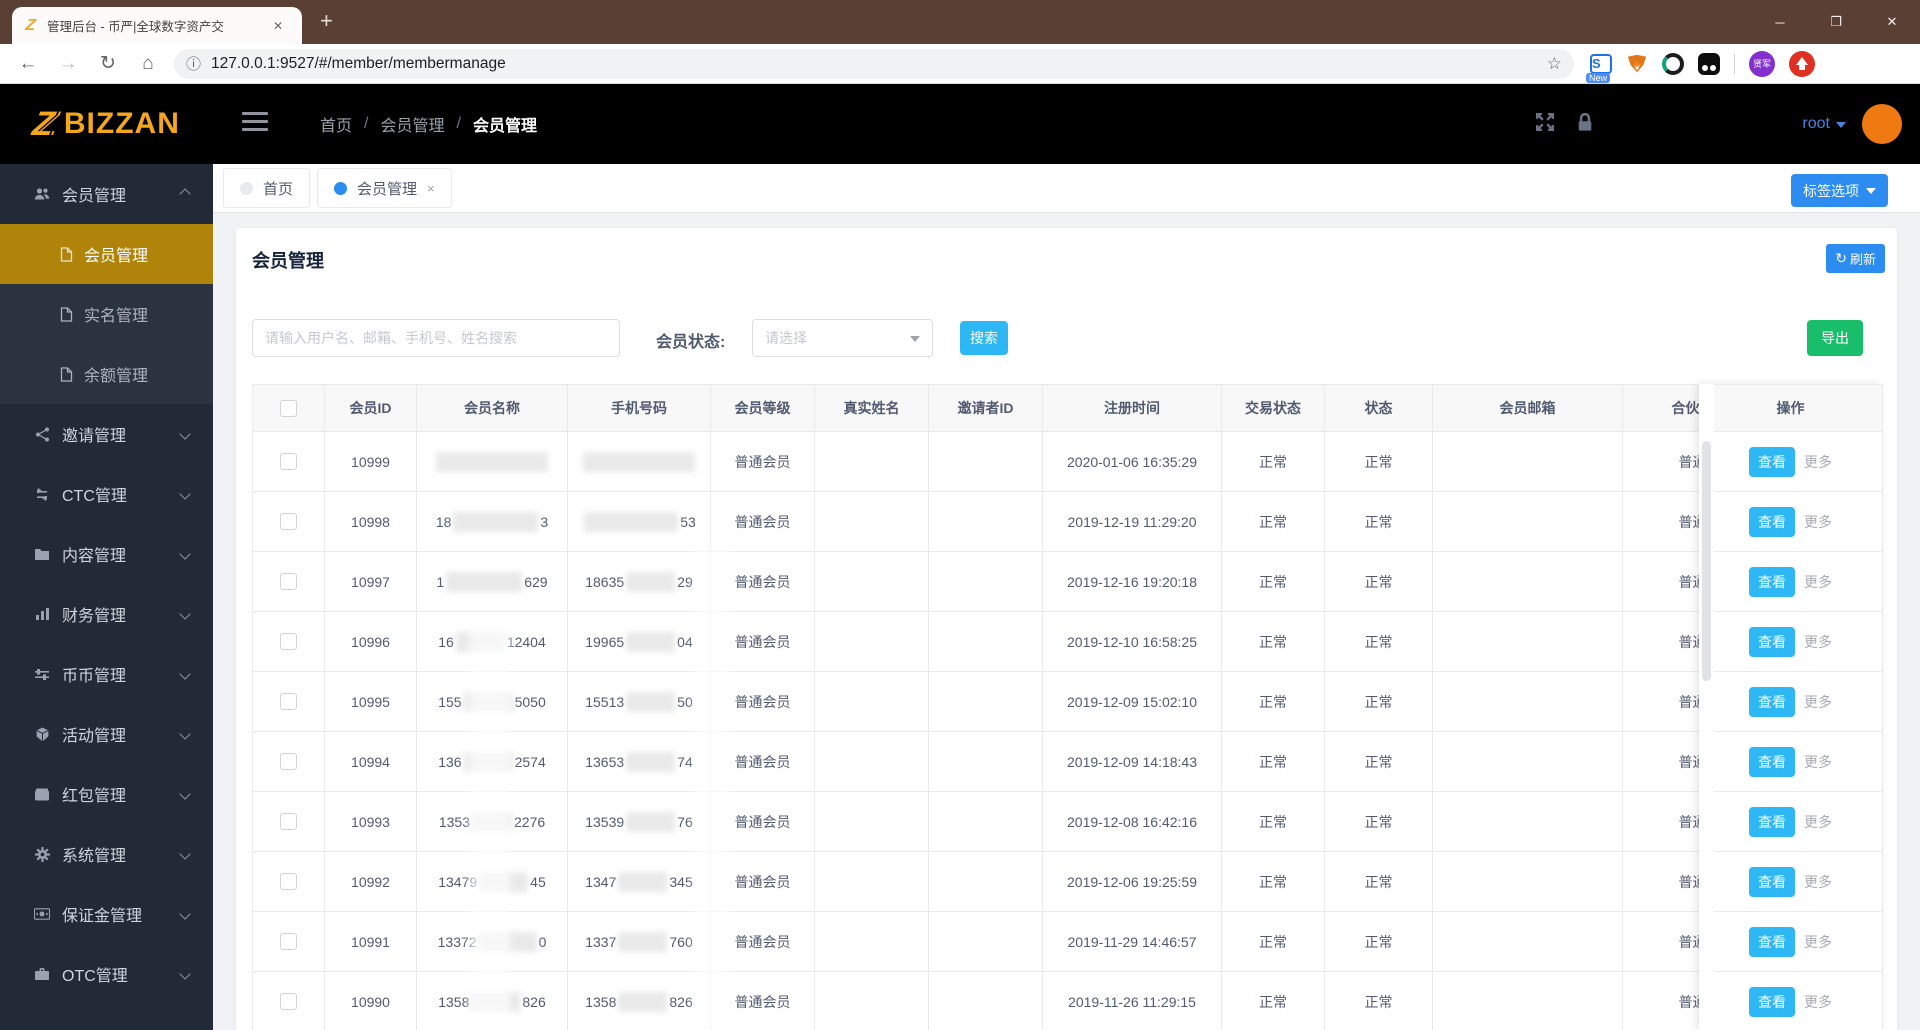 Image resolution: width=1920 pixels, height=1030 pixels. Describe the element at coordinates (326, 21) in the screenshot. I see `new-tab-button: +` at that location.